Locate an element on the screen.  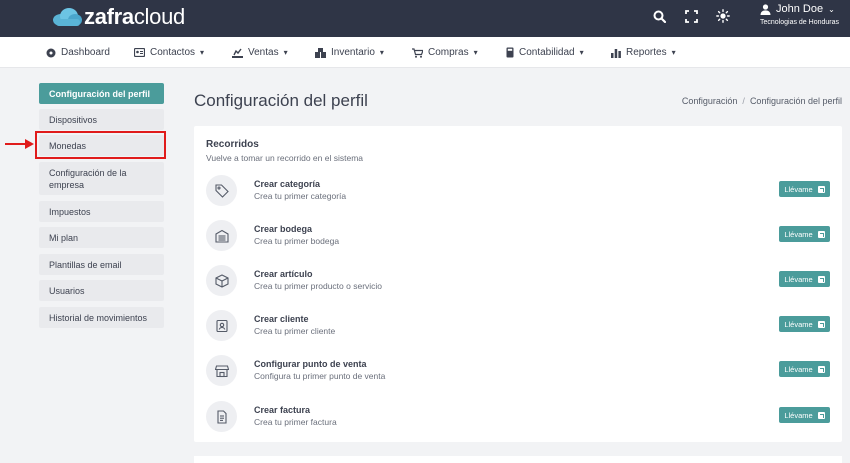
nav-item-label: Reportes is located at coordinates (646, 52).